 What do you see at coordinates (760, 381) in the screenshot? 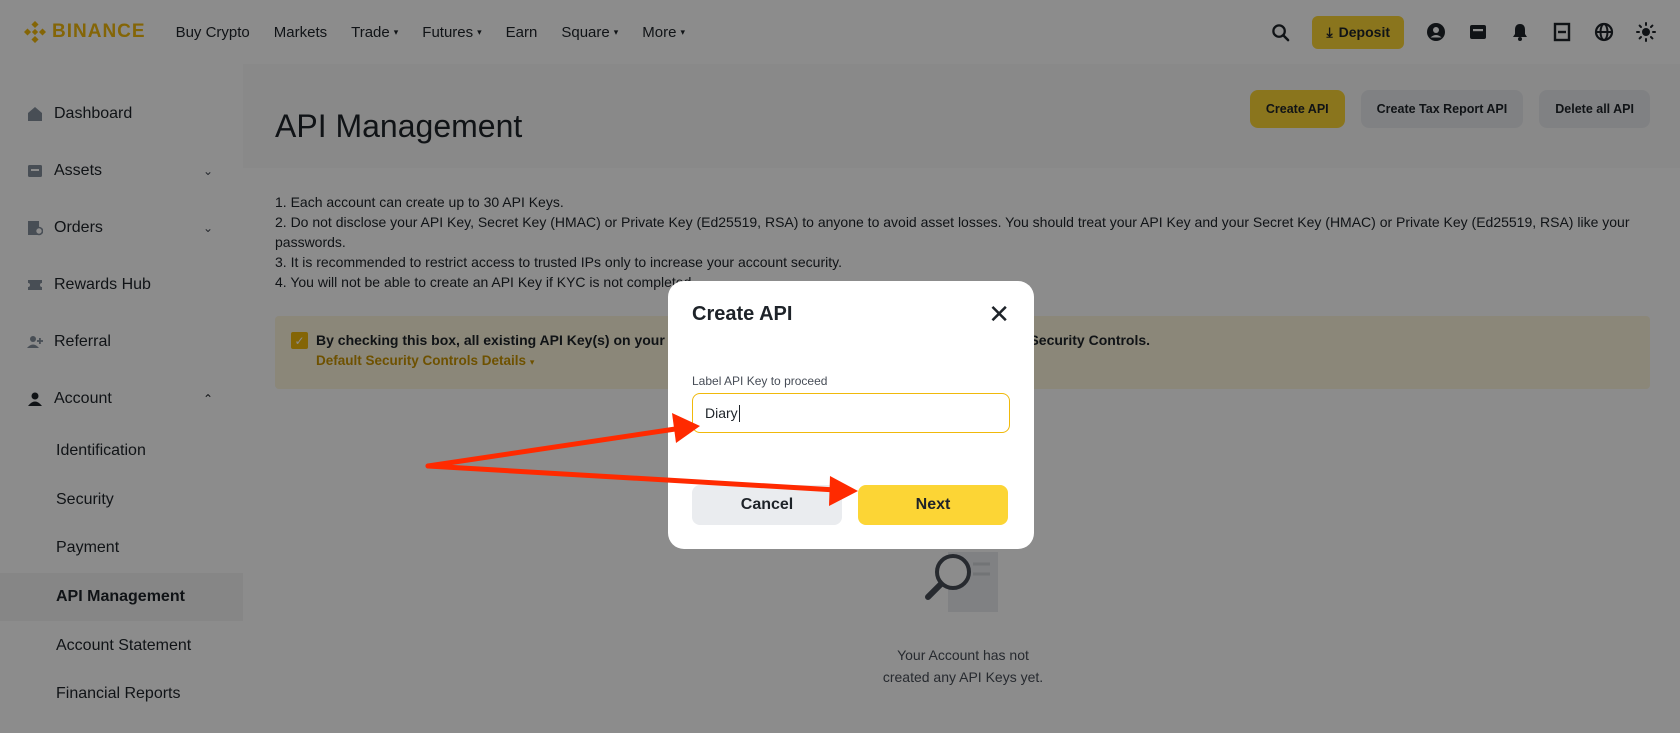
I see `api-label-field-label: Label API Key to proceed` at bounding box center [760, 381].